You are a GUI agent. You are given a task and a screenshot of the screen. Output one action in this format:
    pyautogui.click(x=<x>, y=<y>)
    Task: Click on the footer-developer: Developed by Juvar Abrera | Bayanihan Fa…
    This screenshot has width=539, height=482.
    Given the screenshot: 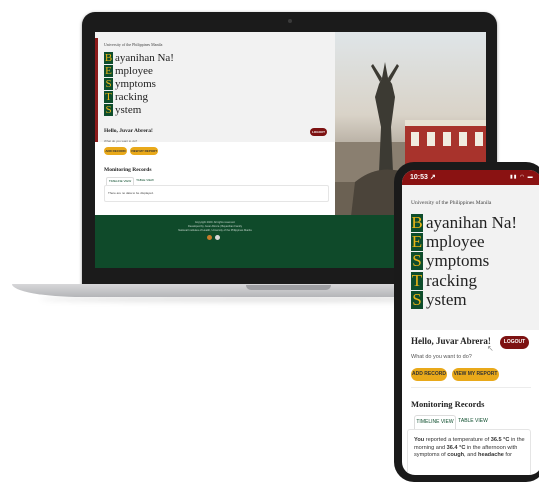 What is the action you would take?
    pyautogui.click(x=215, y=226)
    